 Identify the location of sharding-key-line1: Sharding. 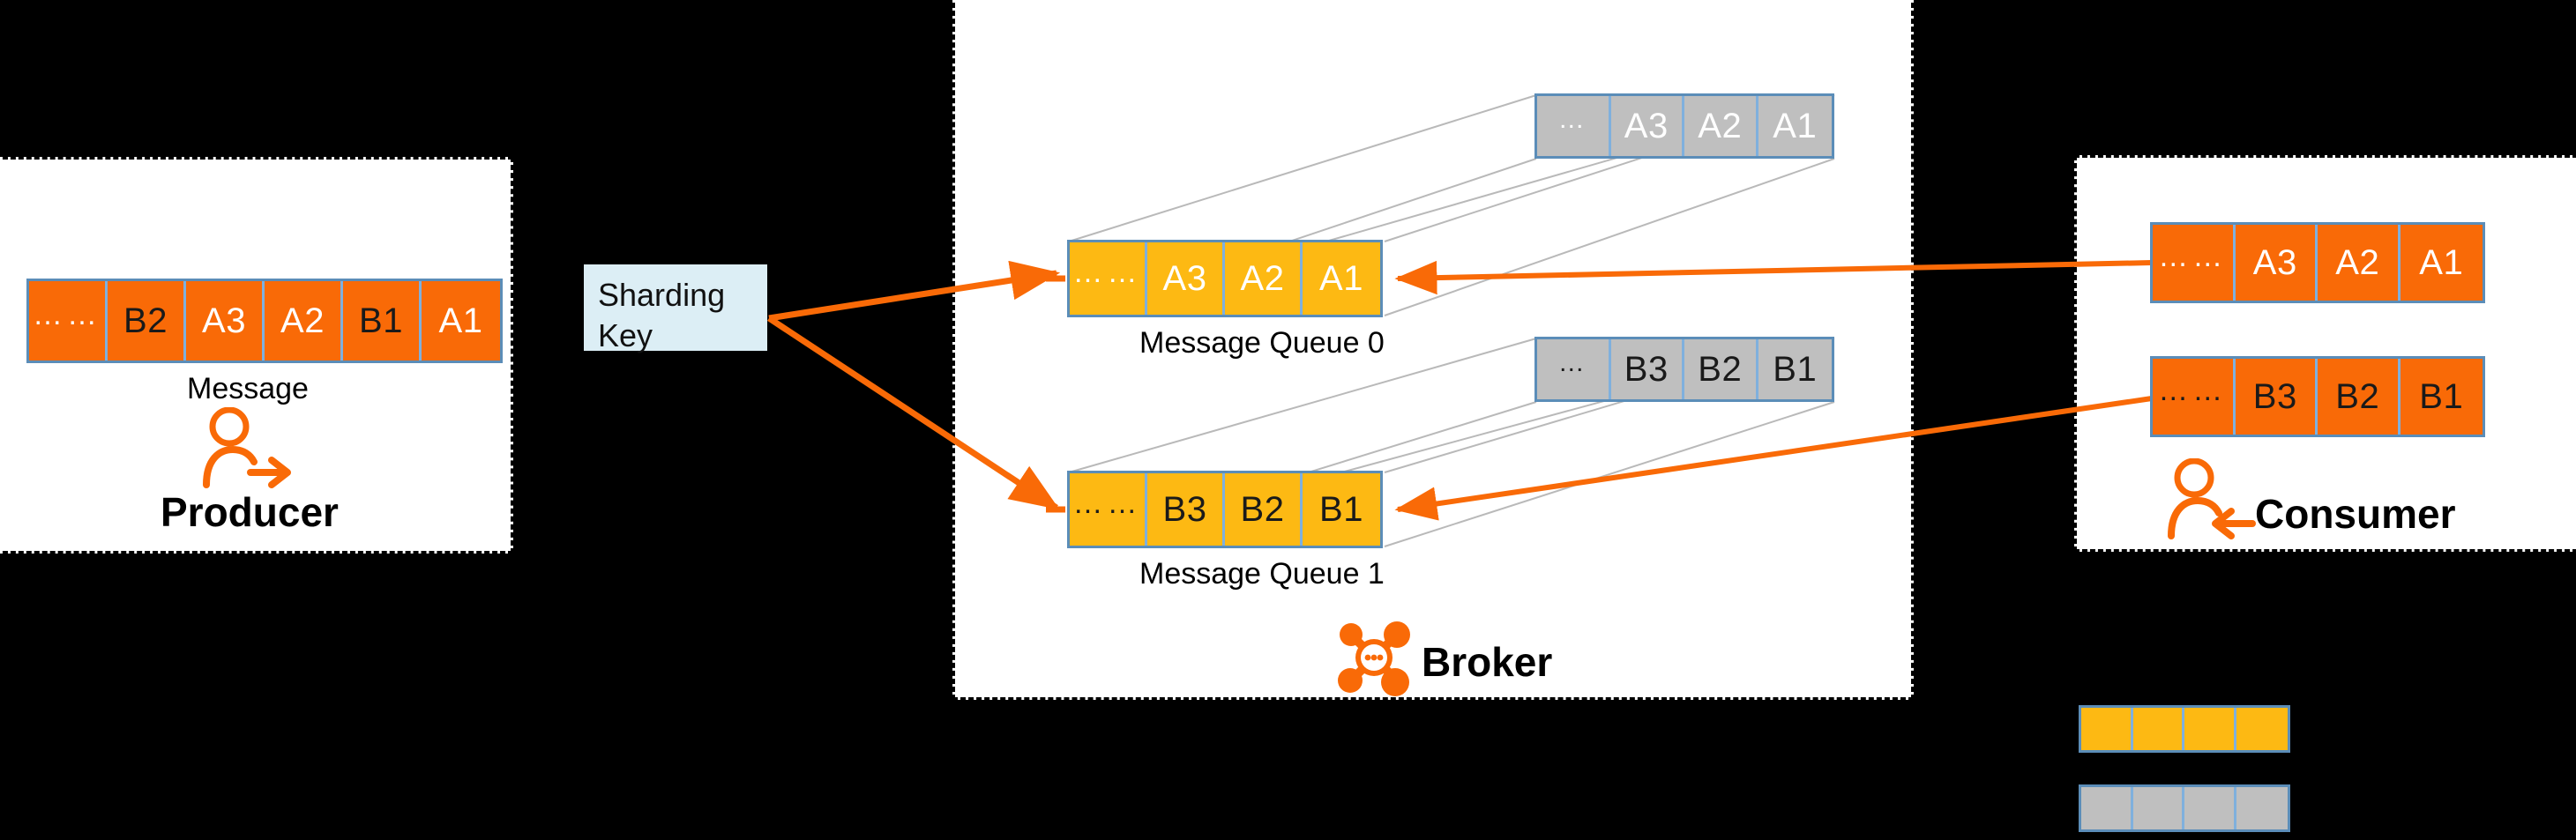
(662, 295).